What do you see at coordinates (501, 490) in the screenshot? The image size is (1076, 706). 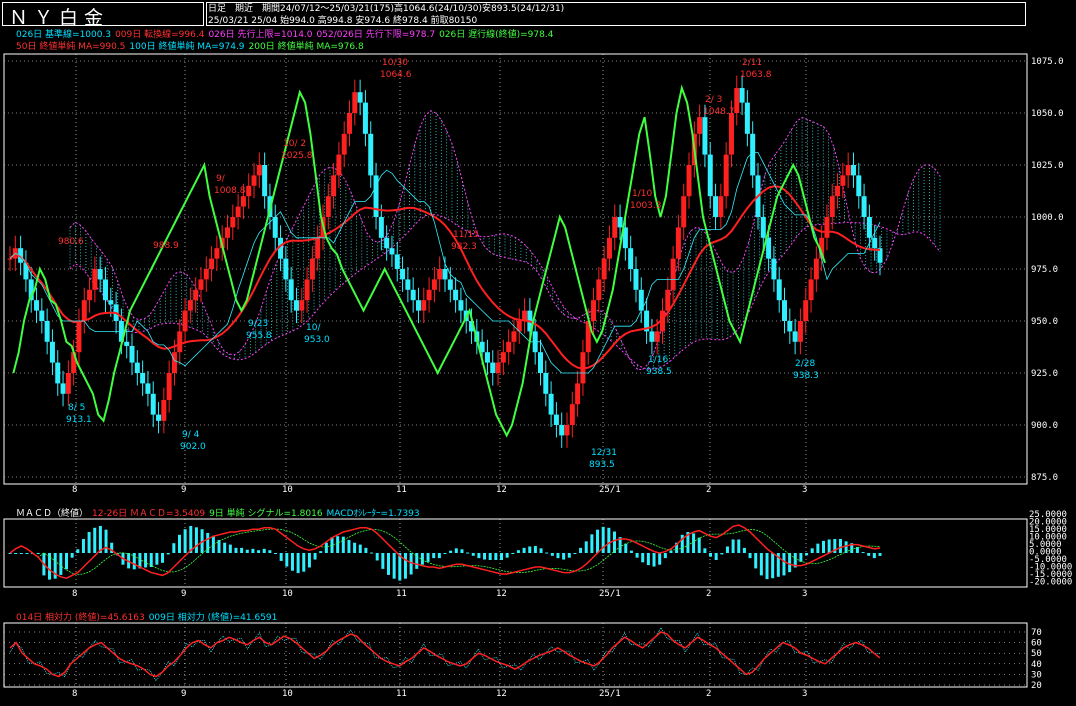 I see `x-axis-label: 12` at bounding box center [501, 490].